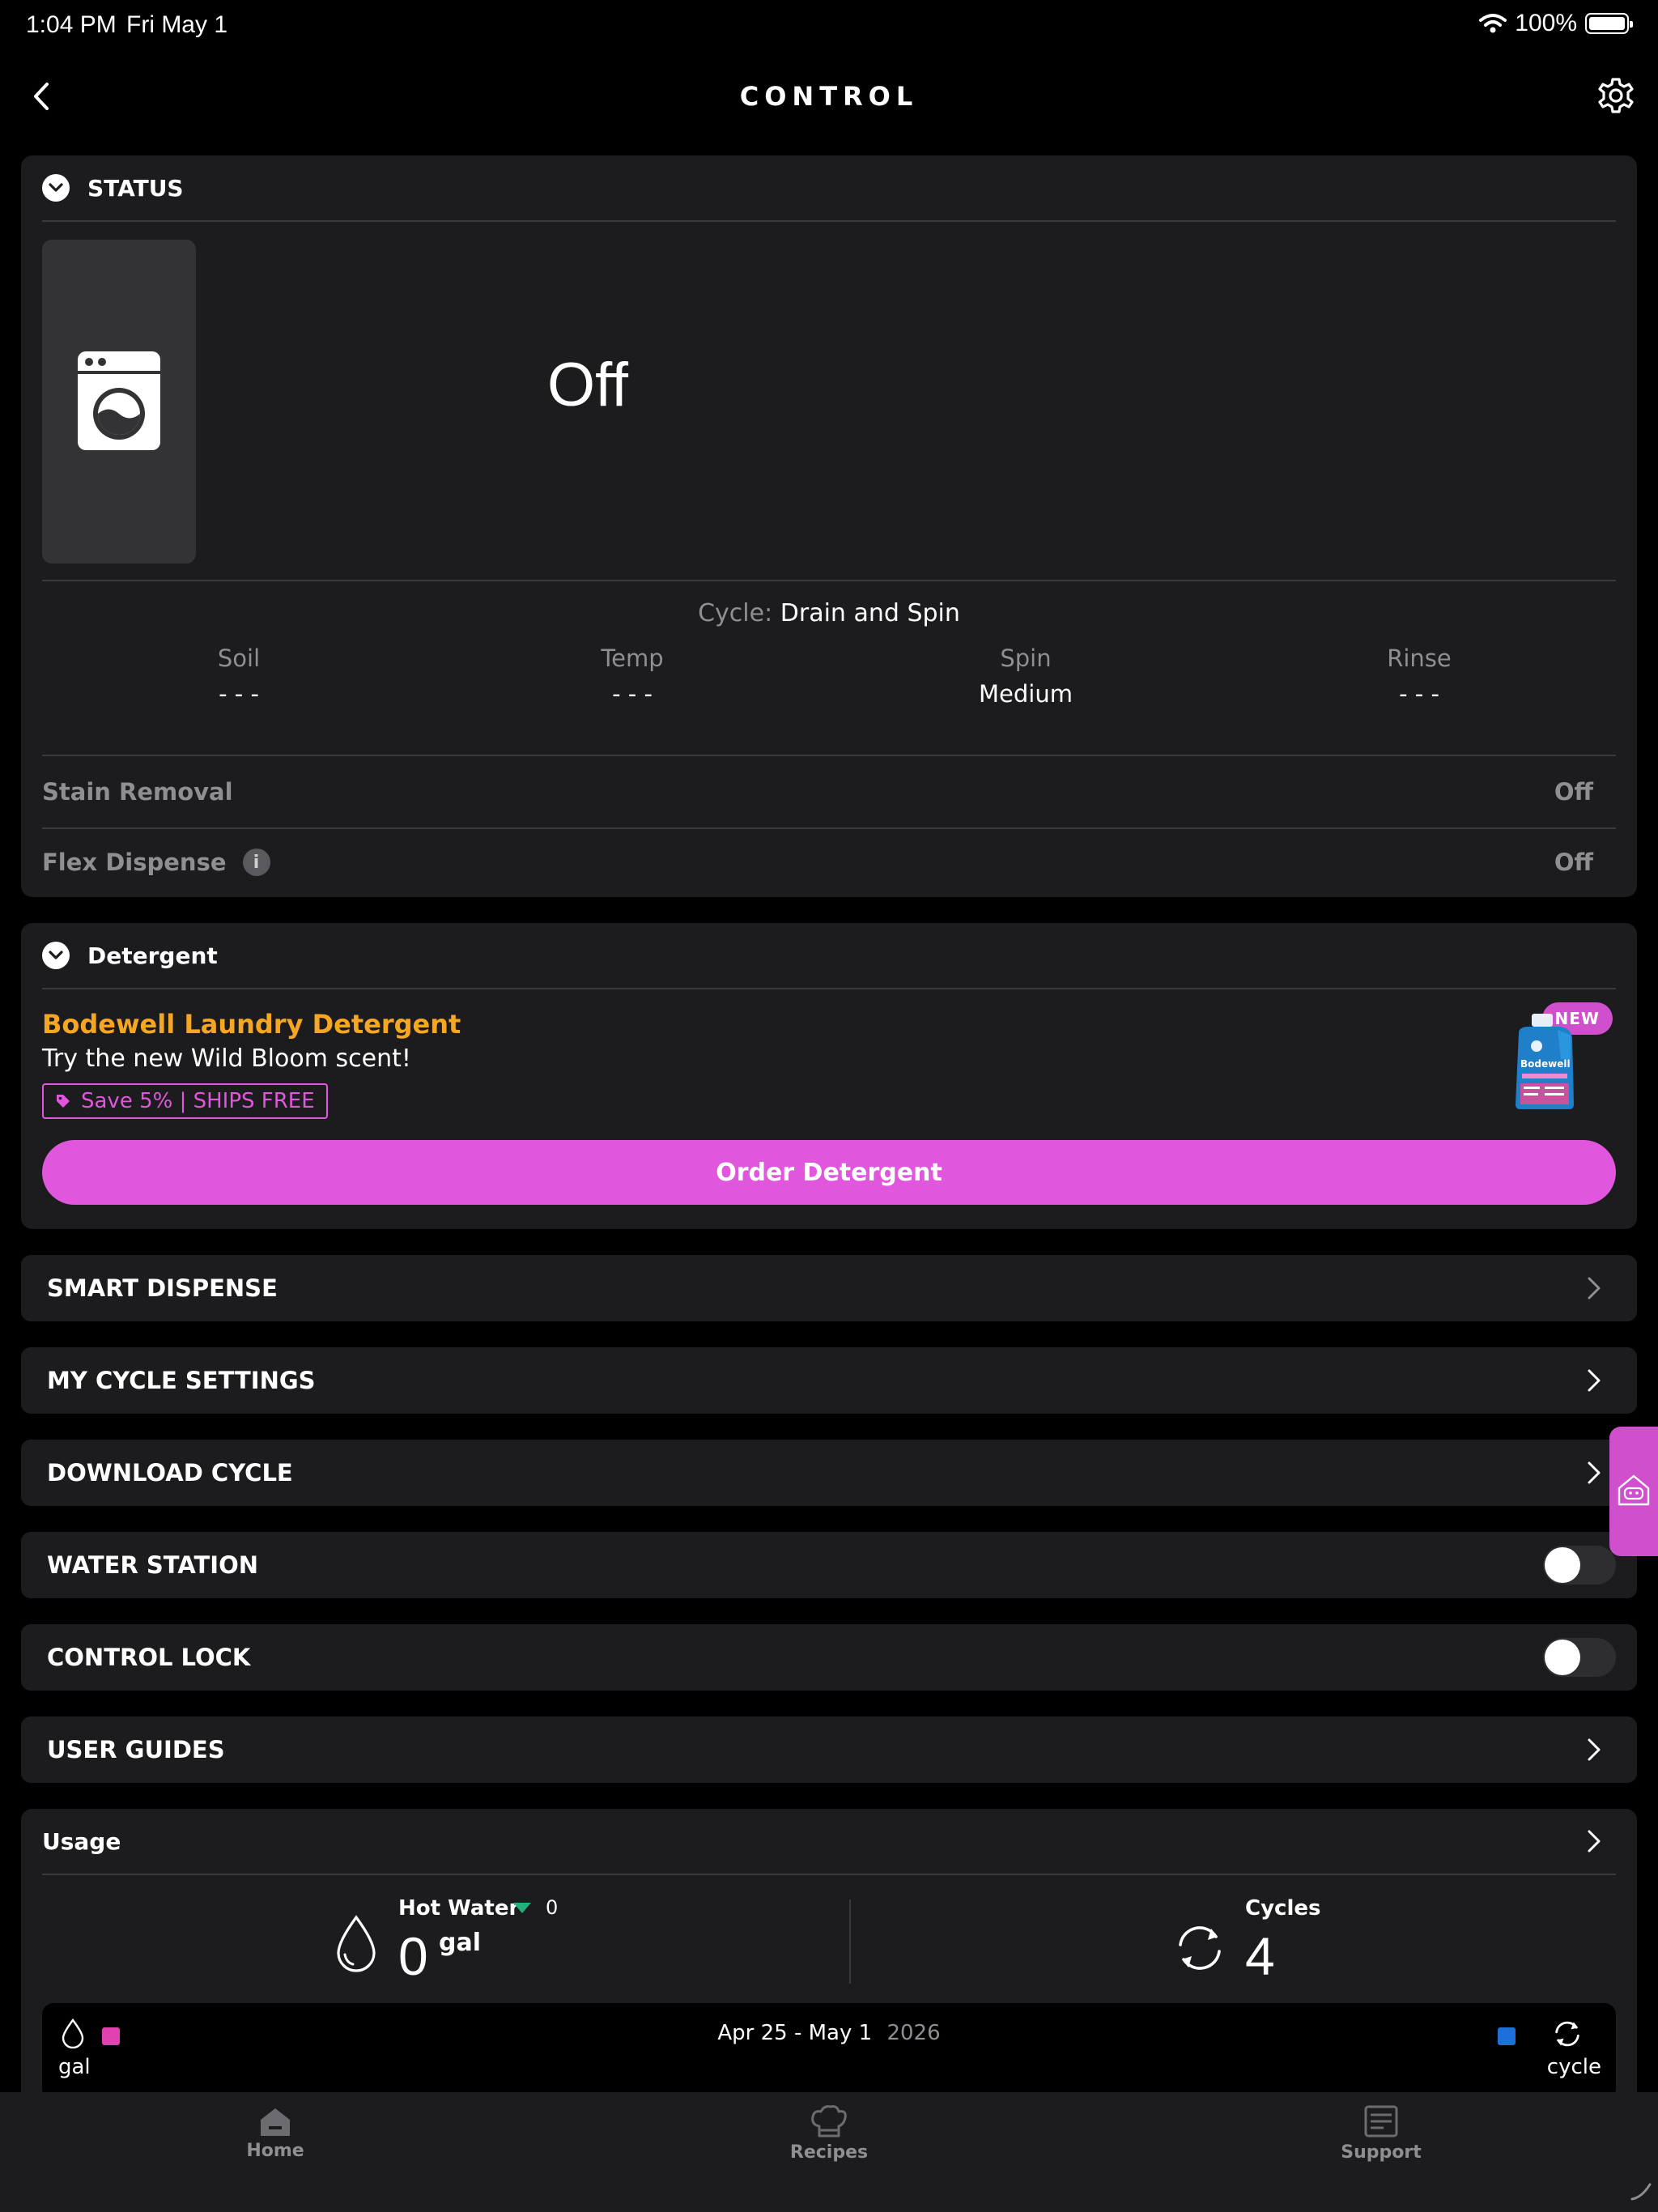 The height and width of the screenshot is (2212, 1658). I want to click on cycles-value: 4, so click(1260, 1956).